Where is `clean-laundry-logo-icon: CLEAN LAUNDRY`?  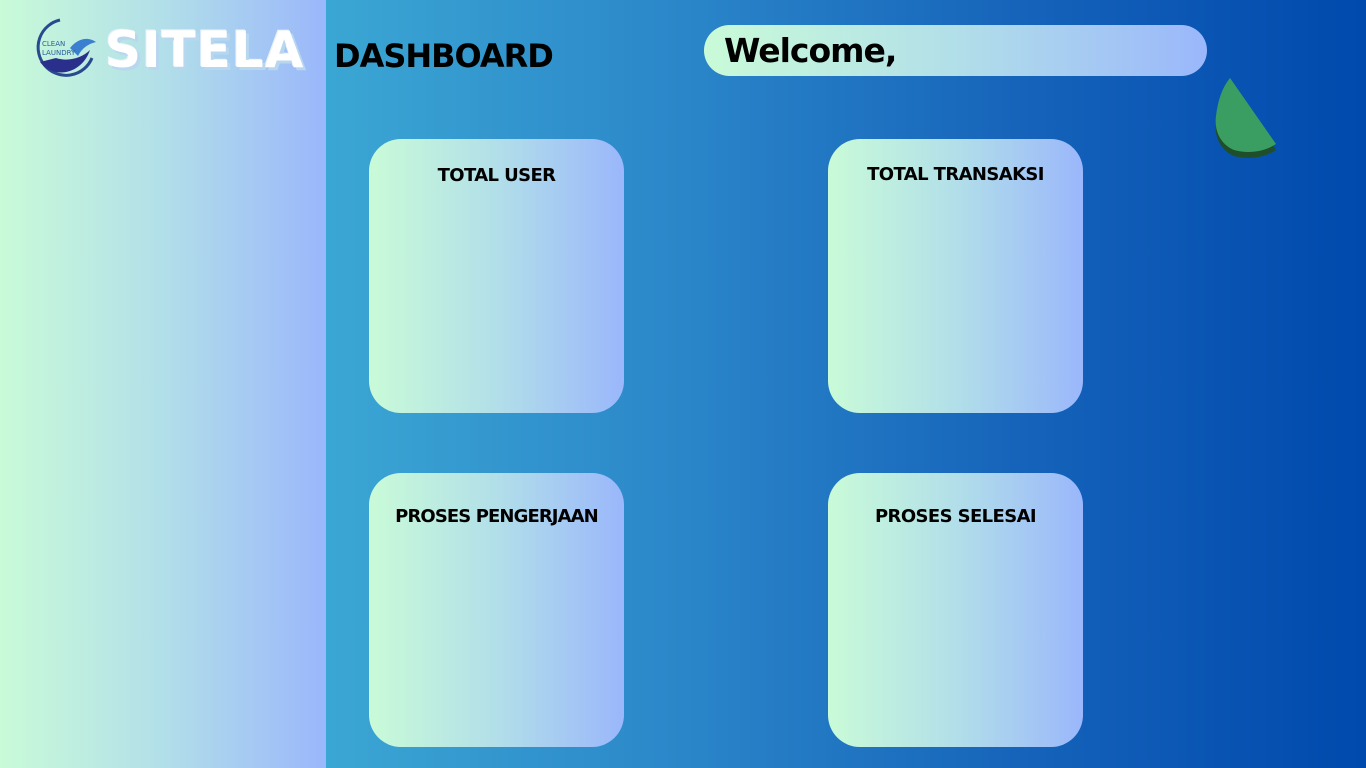
clean-laundry-logo-icon: CLEAN LAUNDRY is located at coordinates (66, 47).